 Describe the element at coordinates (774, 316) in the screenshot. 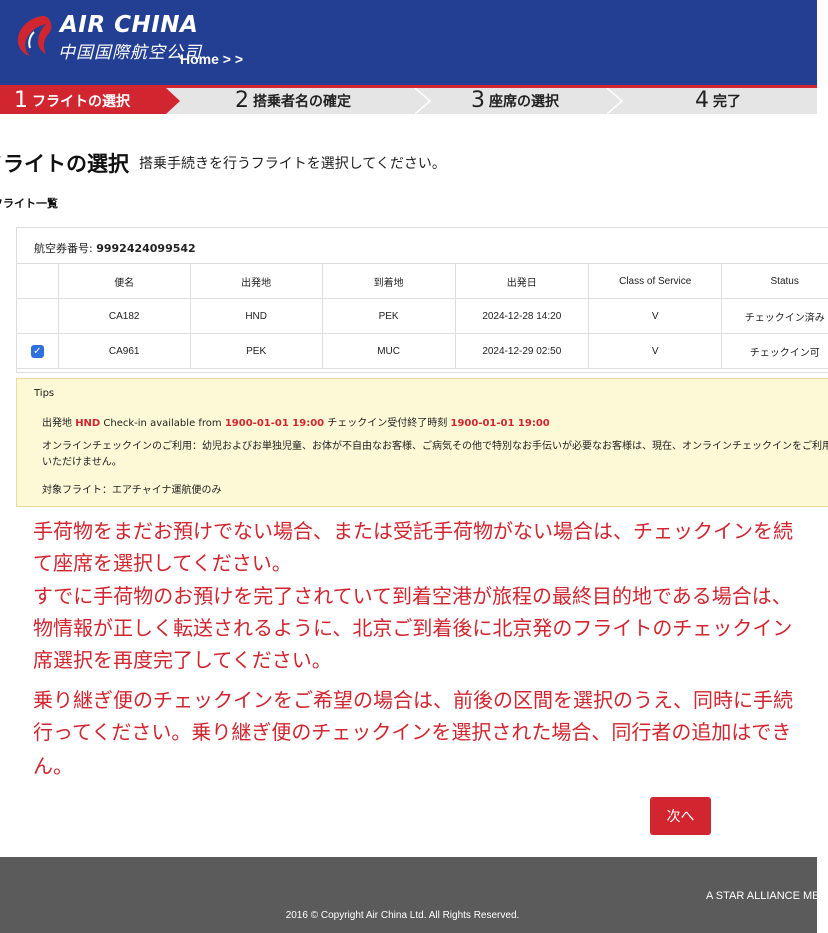

I see `status: チェックイン済み` at that location.